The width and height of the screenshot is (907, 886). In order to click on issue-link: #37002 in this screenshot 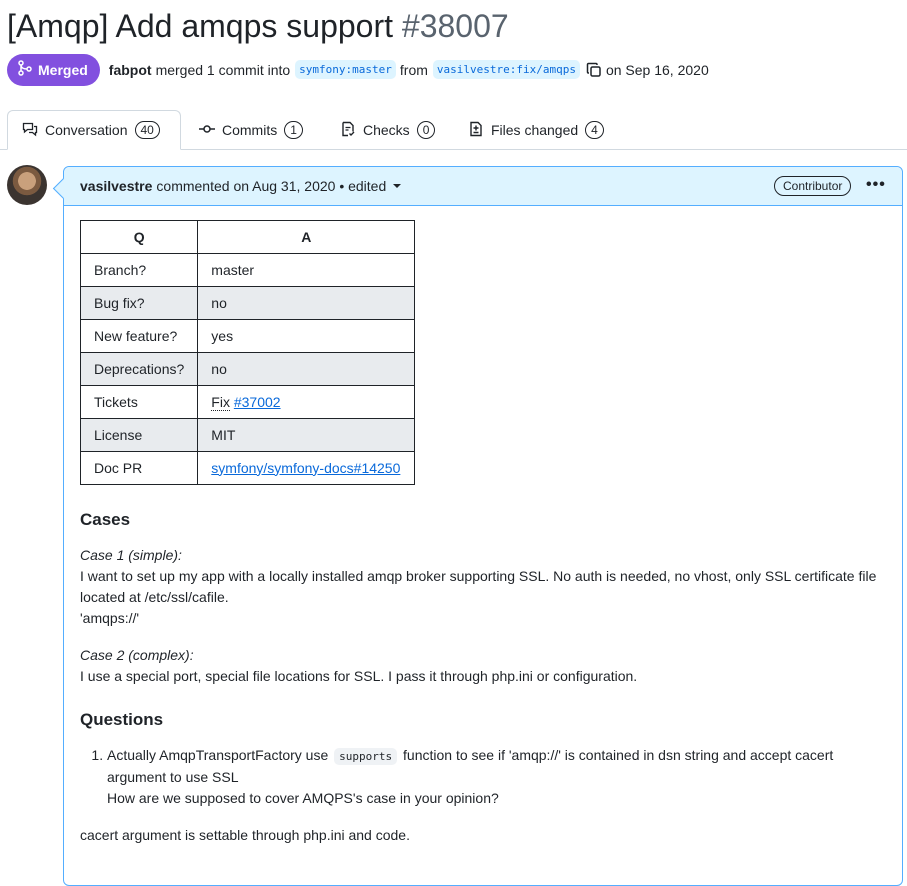, I will do `click(257, 402)`.